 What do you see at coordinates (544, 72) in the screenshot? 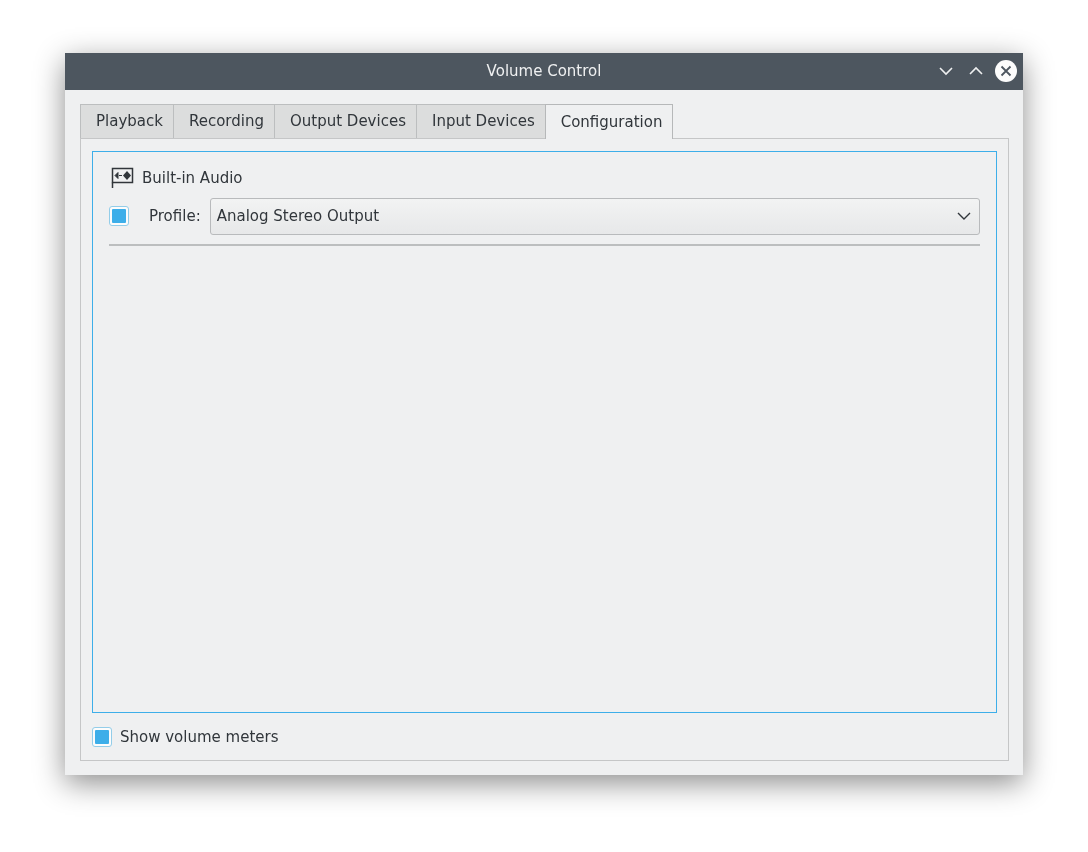
I see `window-title: Volume Control` at bounding box center [544, 72].